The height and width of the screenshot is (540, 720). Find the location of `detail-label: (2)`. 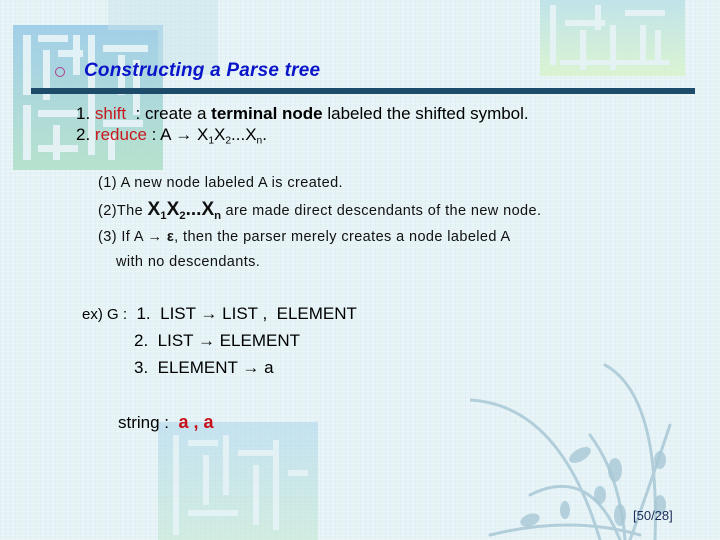

detail-label: (2) is located at coordinates (107, 211).